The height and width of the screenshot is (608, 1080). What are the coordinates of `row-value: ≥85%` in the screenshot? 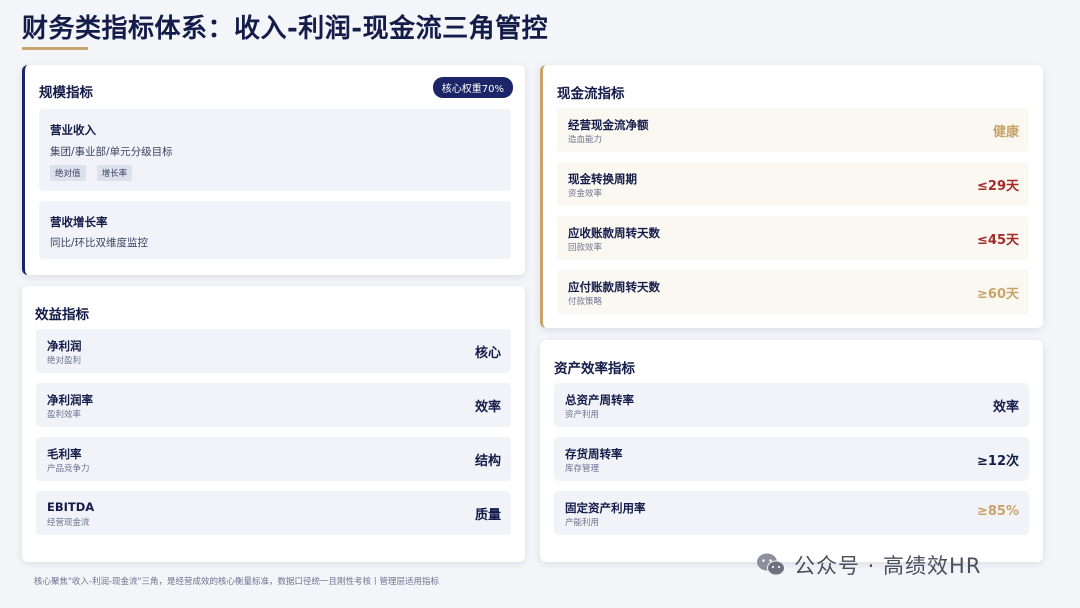 It's located at (997, 511).